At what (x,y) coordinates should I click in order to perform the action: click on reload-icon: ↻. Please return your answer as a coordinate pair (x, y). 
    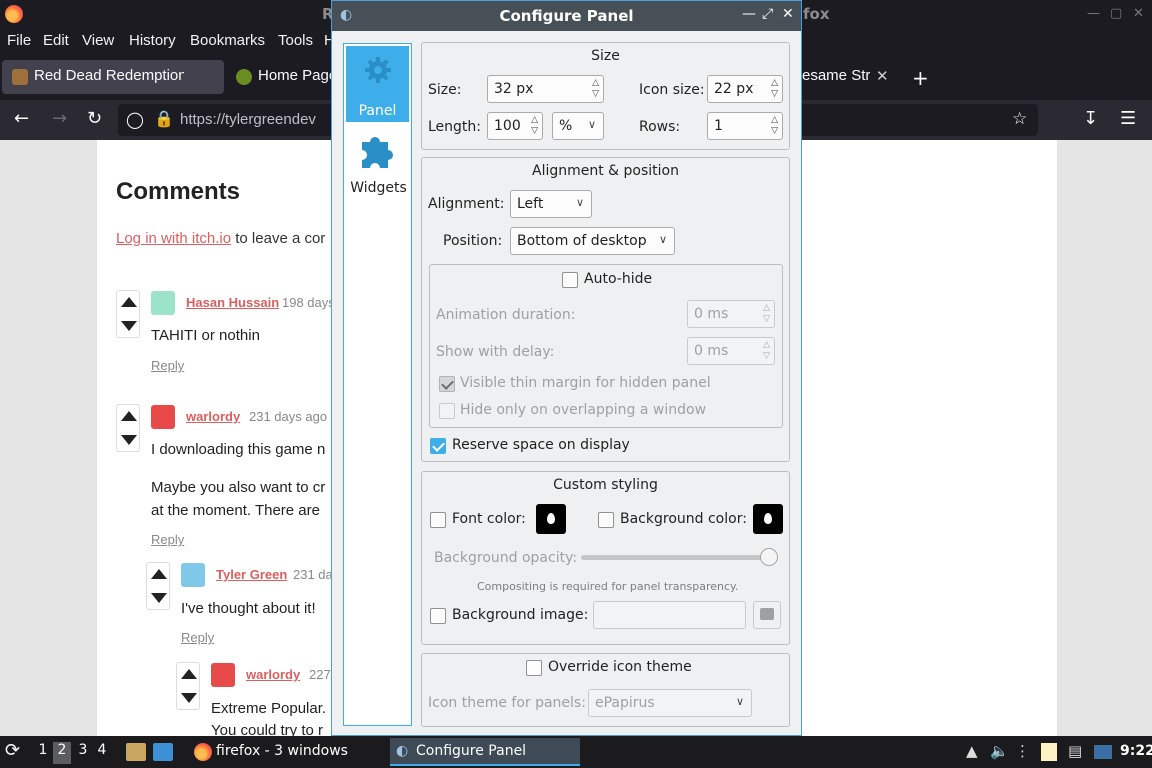
    Looking at the image, I should click on (94, 118).